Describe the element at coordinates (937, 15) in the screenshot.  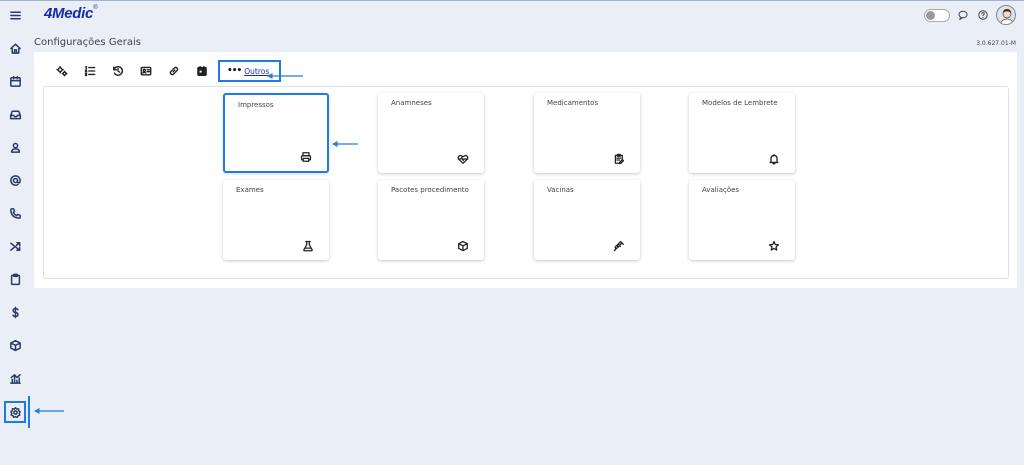
I see `theme-toggle` at that location.